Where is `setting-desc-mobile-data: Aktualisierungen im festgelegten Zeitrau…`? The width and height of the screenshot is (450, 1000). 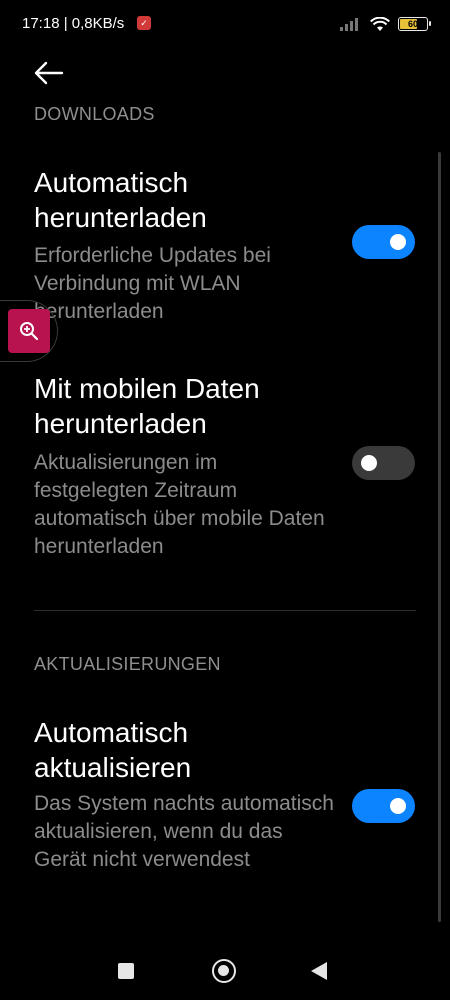
setting-desc-mobile-data: Aktualisierungen im festgelegten Zeitrau… is located at coordinates (179, 504).